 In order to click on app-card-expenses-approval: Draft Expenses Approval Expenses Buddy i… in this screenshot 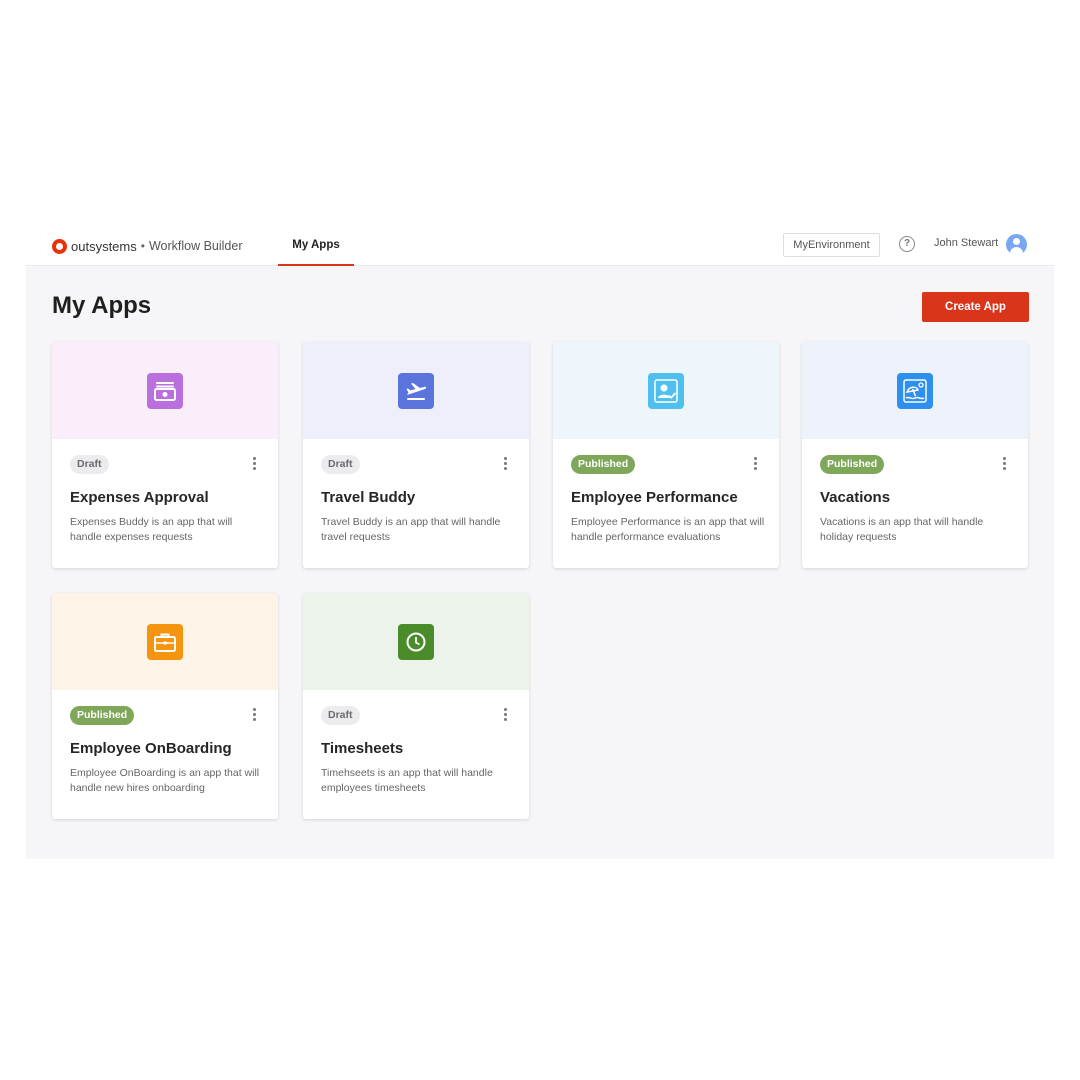, I will do `click(165, 455)`.